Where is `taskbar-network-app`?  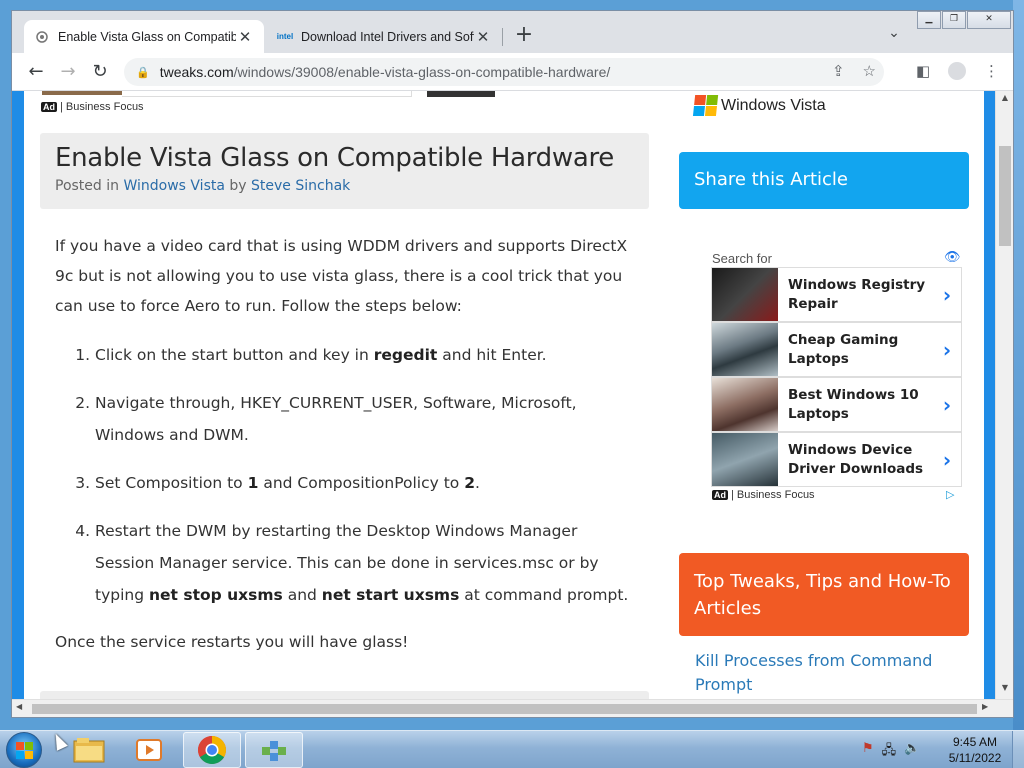
taskbar-network-app is located at coordinates (274, 750).